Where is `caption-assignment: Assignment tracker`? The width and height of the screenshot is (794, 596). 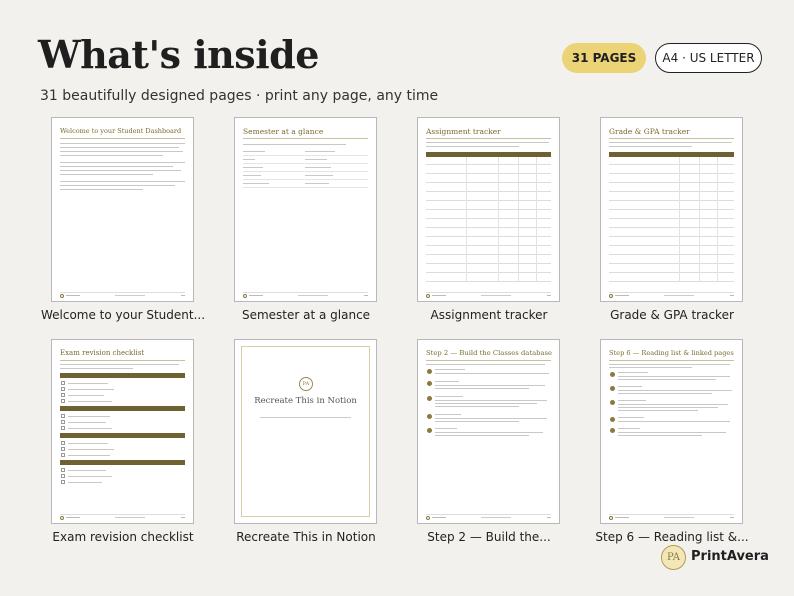 caption-assignment: Assignment tracker is located at coordinates (489, 315).